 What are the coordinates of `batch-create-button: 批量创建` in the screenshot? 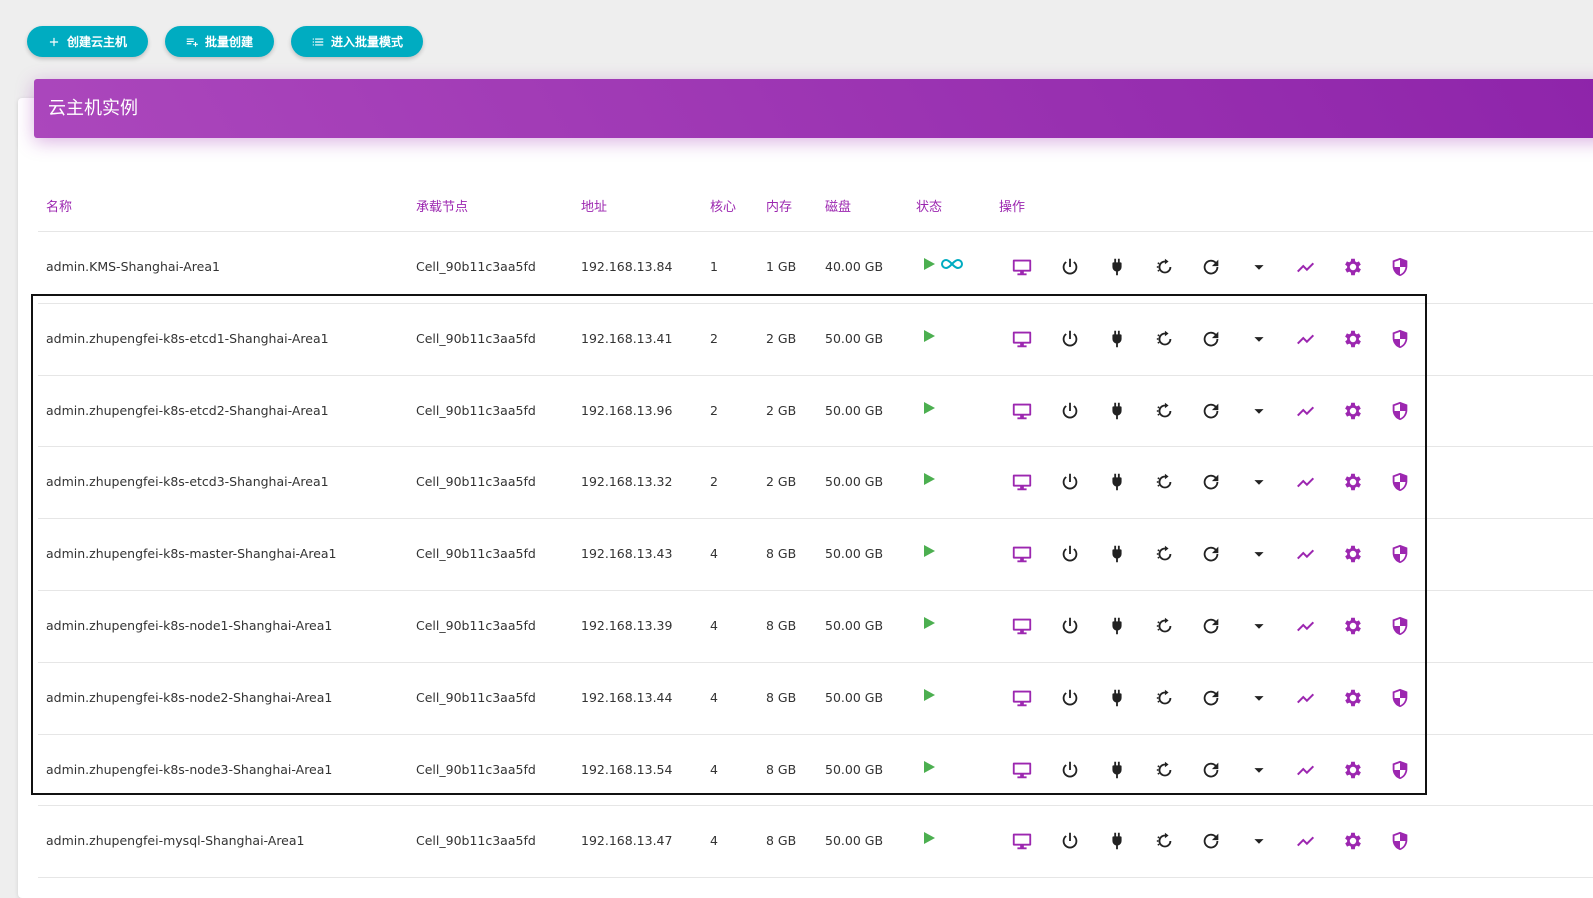 It's located at (219, 41).